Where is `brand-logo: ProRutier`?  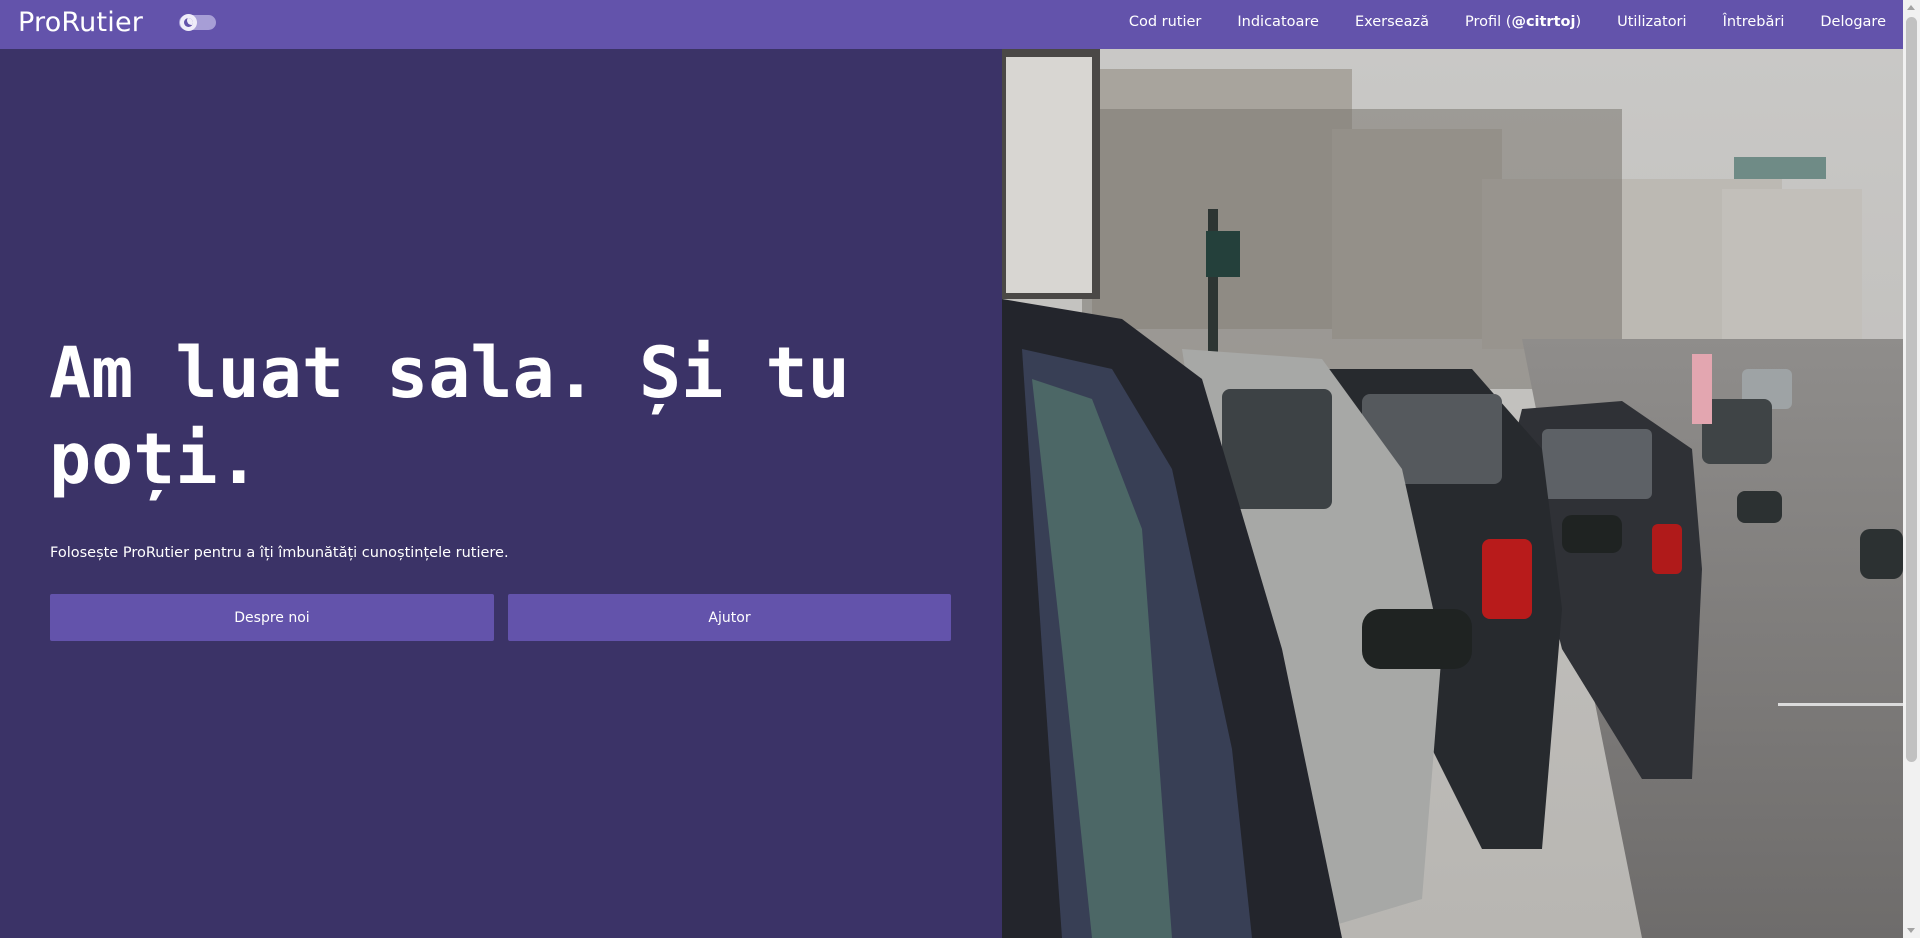
brand-logo: ProRutier is located at coordinates (80, 22).